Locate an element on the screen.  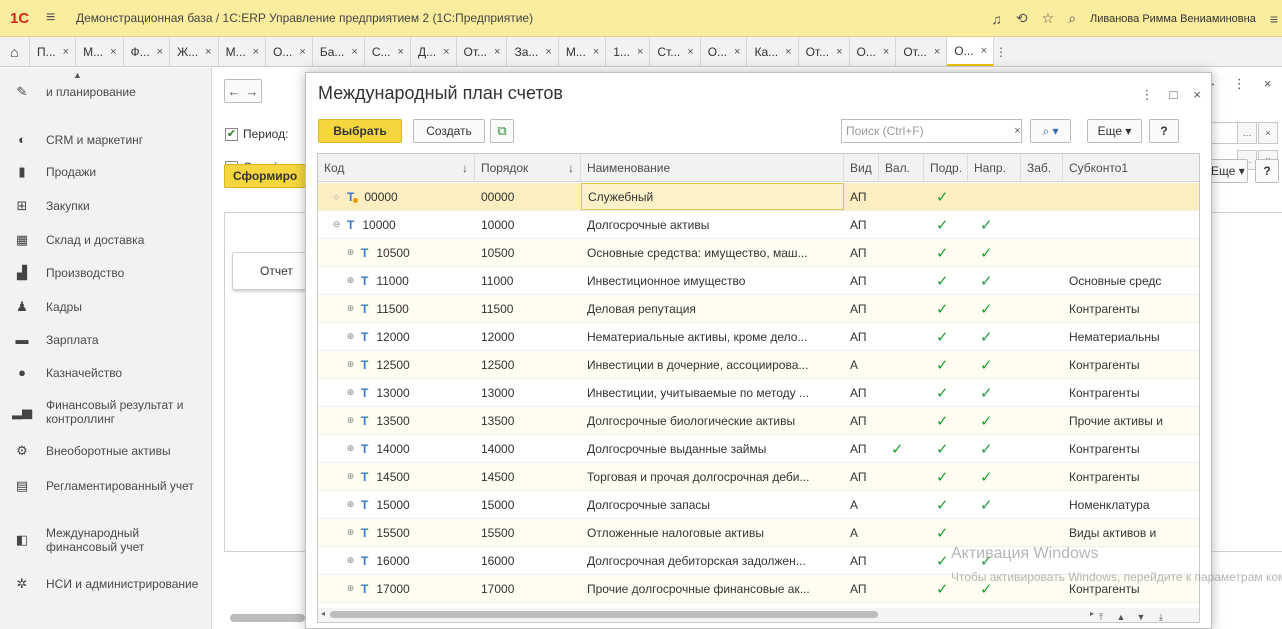
sidebar-scroll-up-icon: ▲ is located at coordinates (77, 75).